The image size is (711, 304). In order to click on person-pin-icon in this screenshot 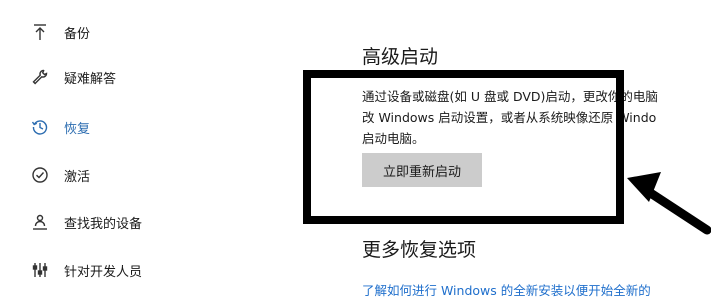, I will do `click(40, 222)`.